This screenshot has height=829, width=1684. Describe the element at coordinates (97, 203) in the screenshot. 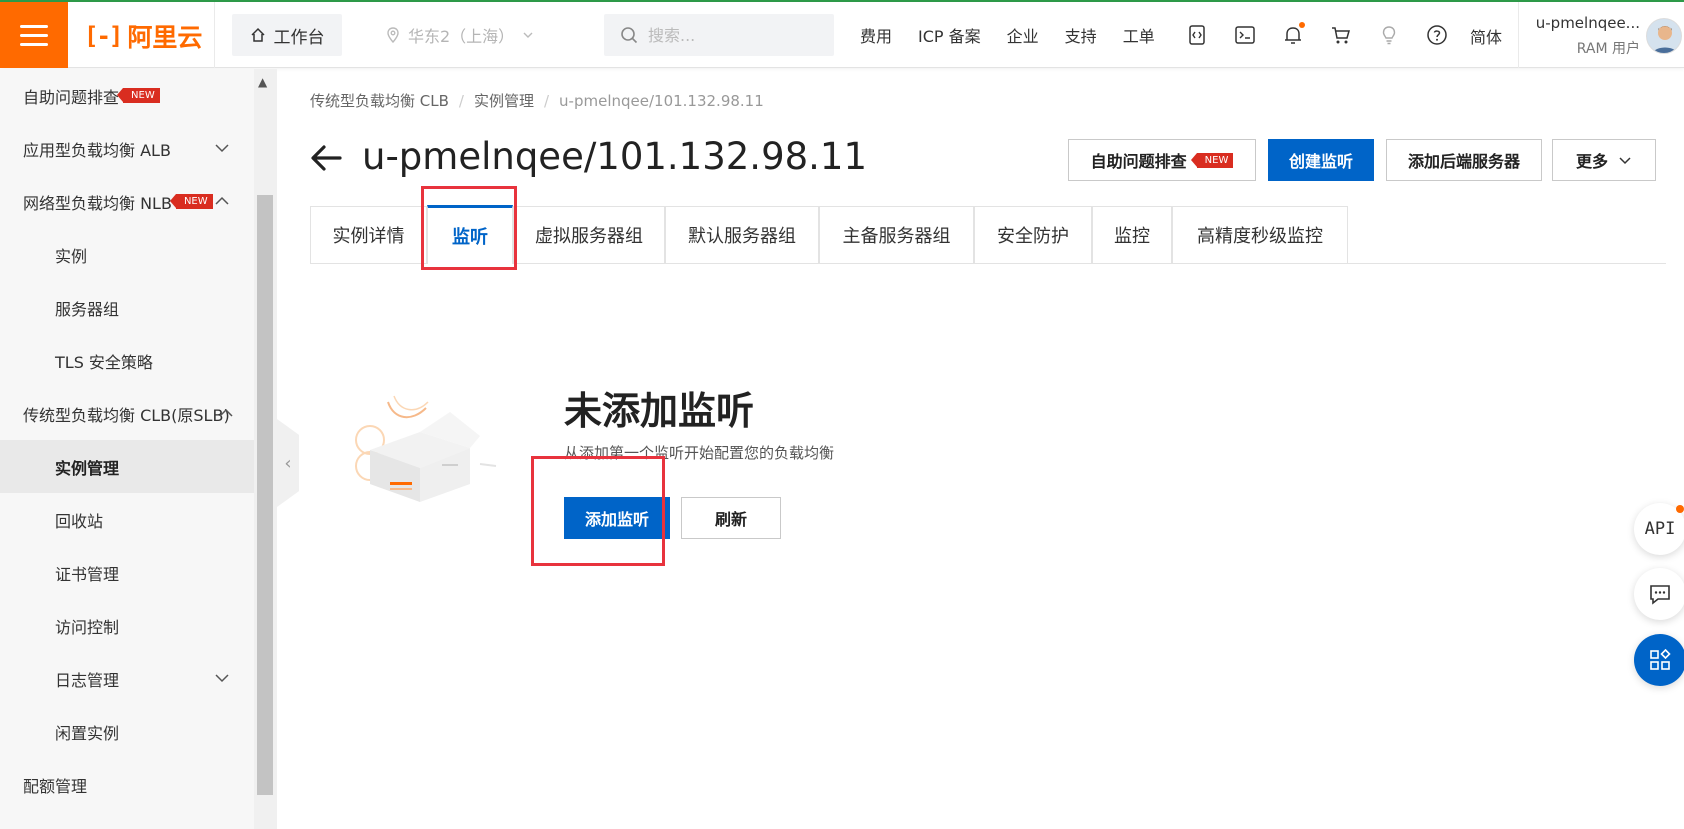

I see `sidebar-item-label: 网络型负载均衡 NLB` at that location.